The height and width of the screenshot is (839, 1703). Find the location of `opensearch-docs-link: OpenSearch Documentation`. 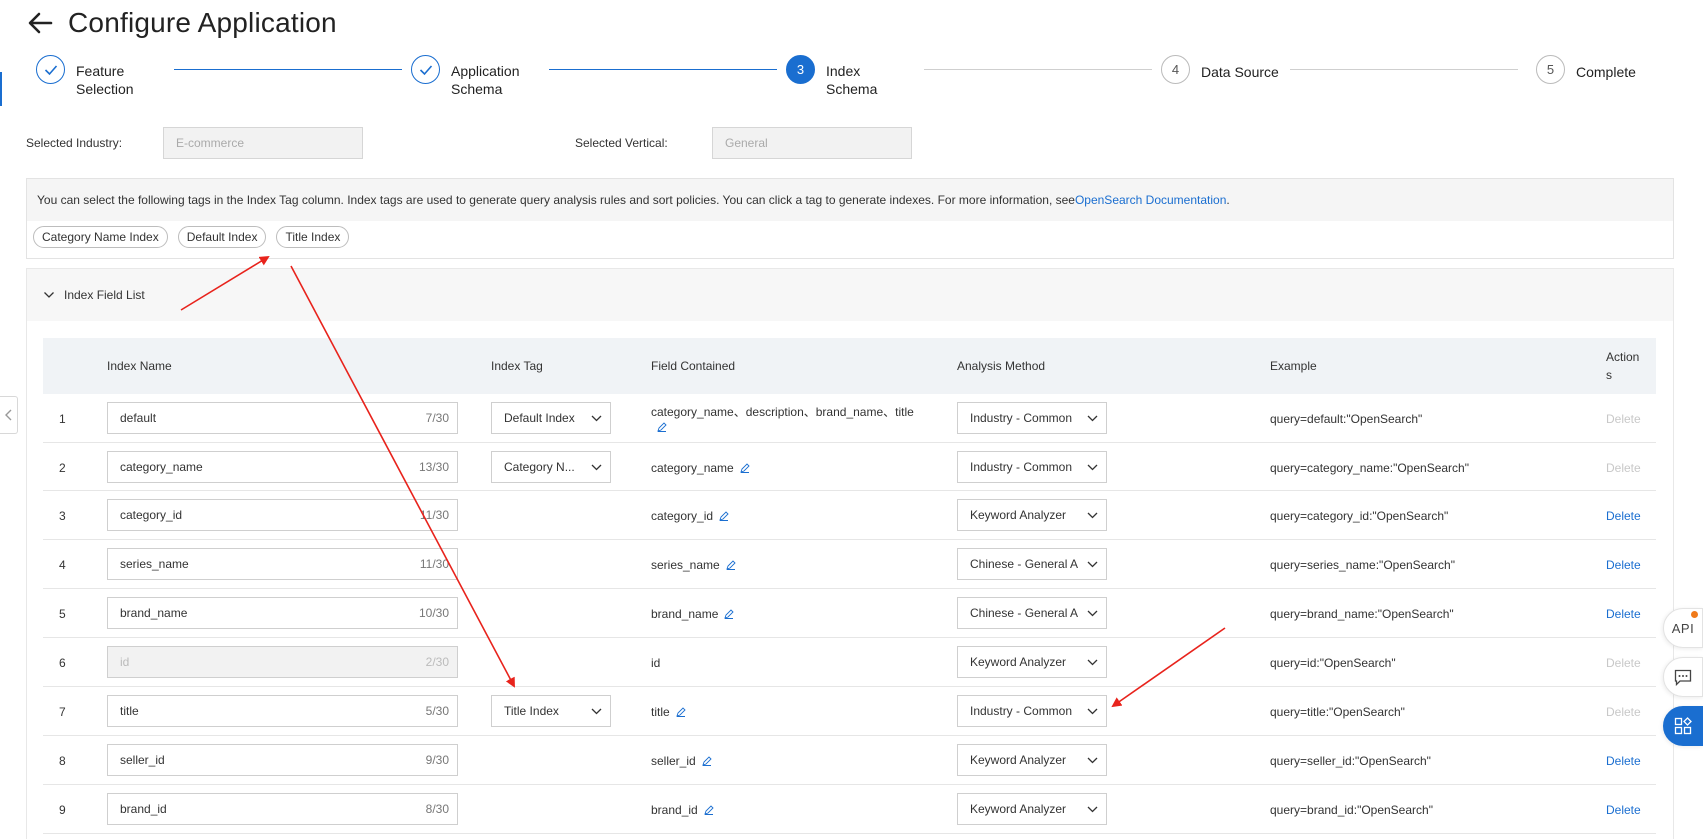

opensearch-docs-link: OpenSearch Documentation is located at coordinates (1150, 200).